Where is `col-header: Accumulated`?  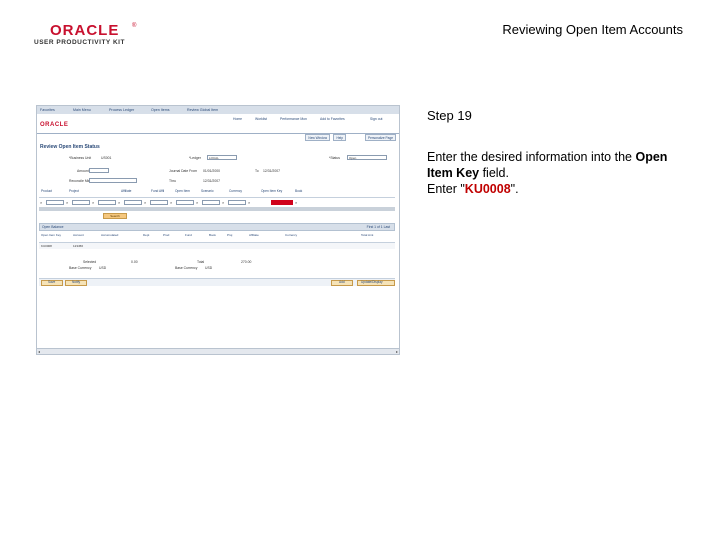 col-header: Accumulated is located at coordinates (110, 235).